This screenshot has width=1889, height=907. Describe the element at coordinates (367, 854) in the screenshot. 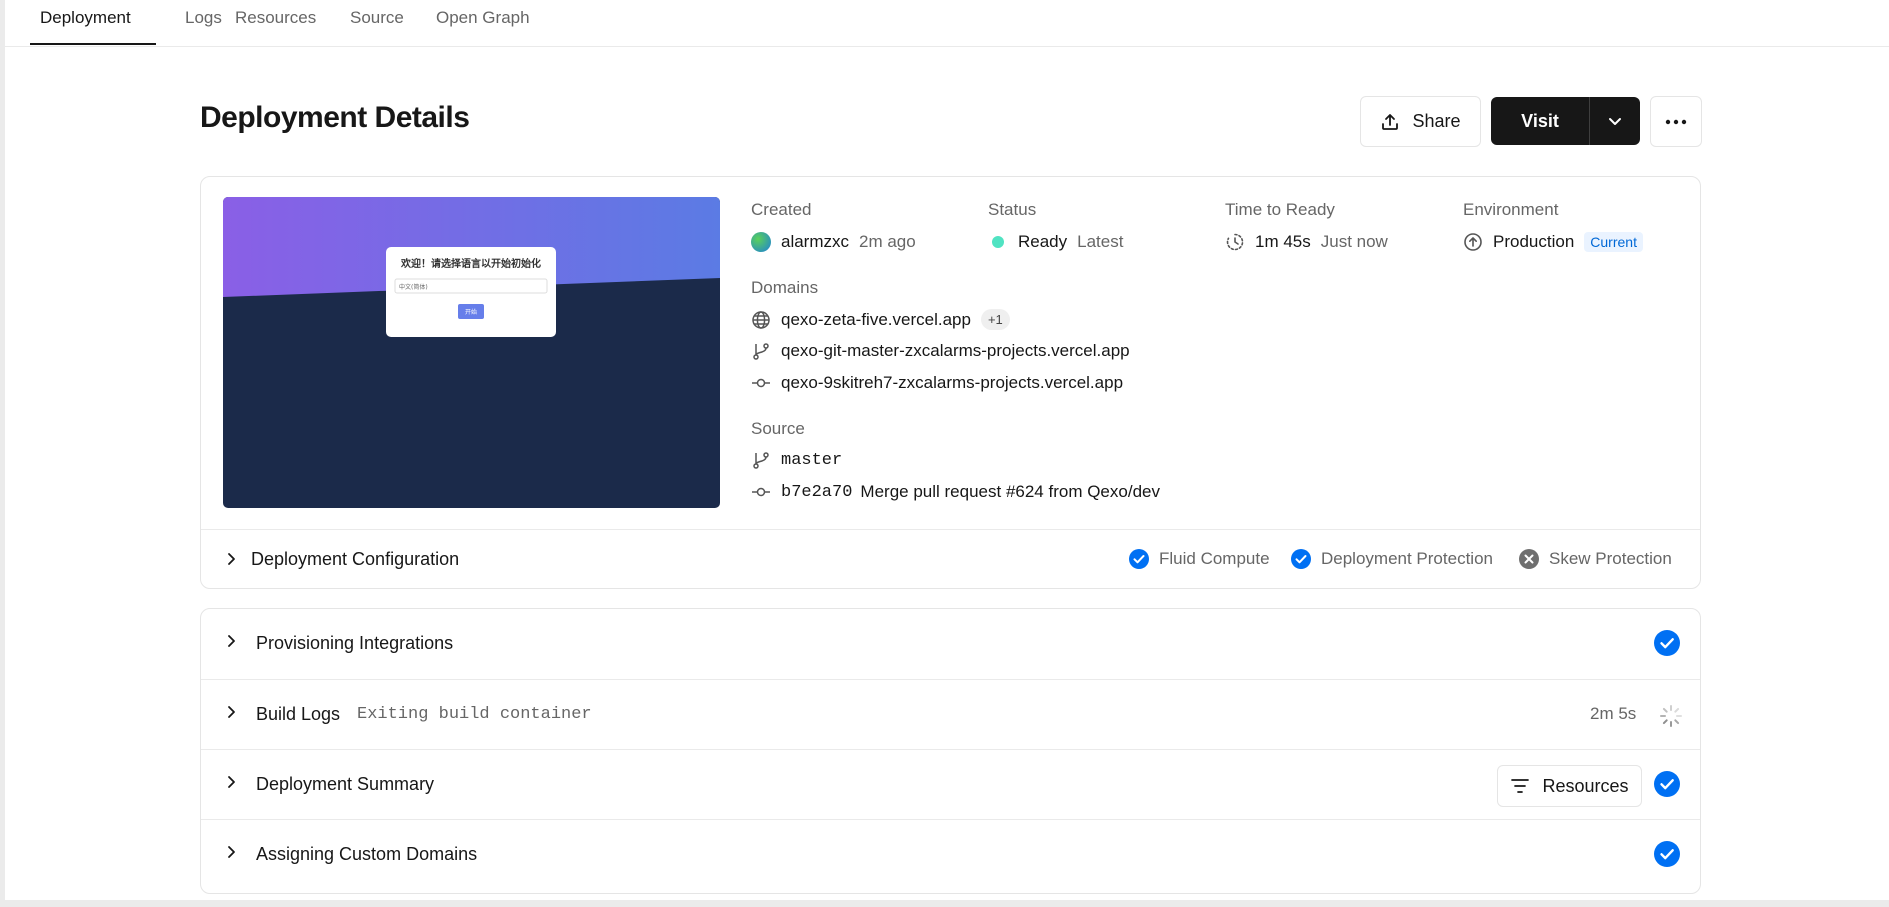

I see `step-assigning-domains-title: Assigning Custom Domains` at that location.